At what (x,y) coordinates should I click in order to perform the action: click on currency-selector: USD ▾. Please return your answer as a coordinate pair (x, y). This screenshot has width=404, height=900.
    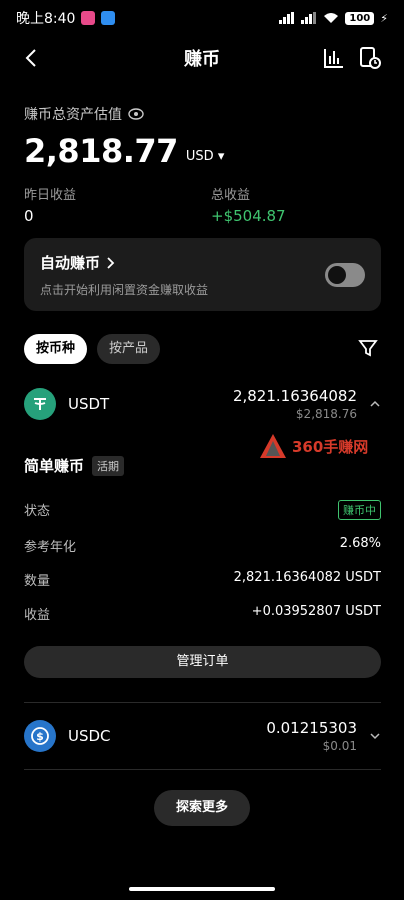
    Looking at the image, I should click on (205, 156).